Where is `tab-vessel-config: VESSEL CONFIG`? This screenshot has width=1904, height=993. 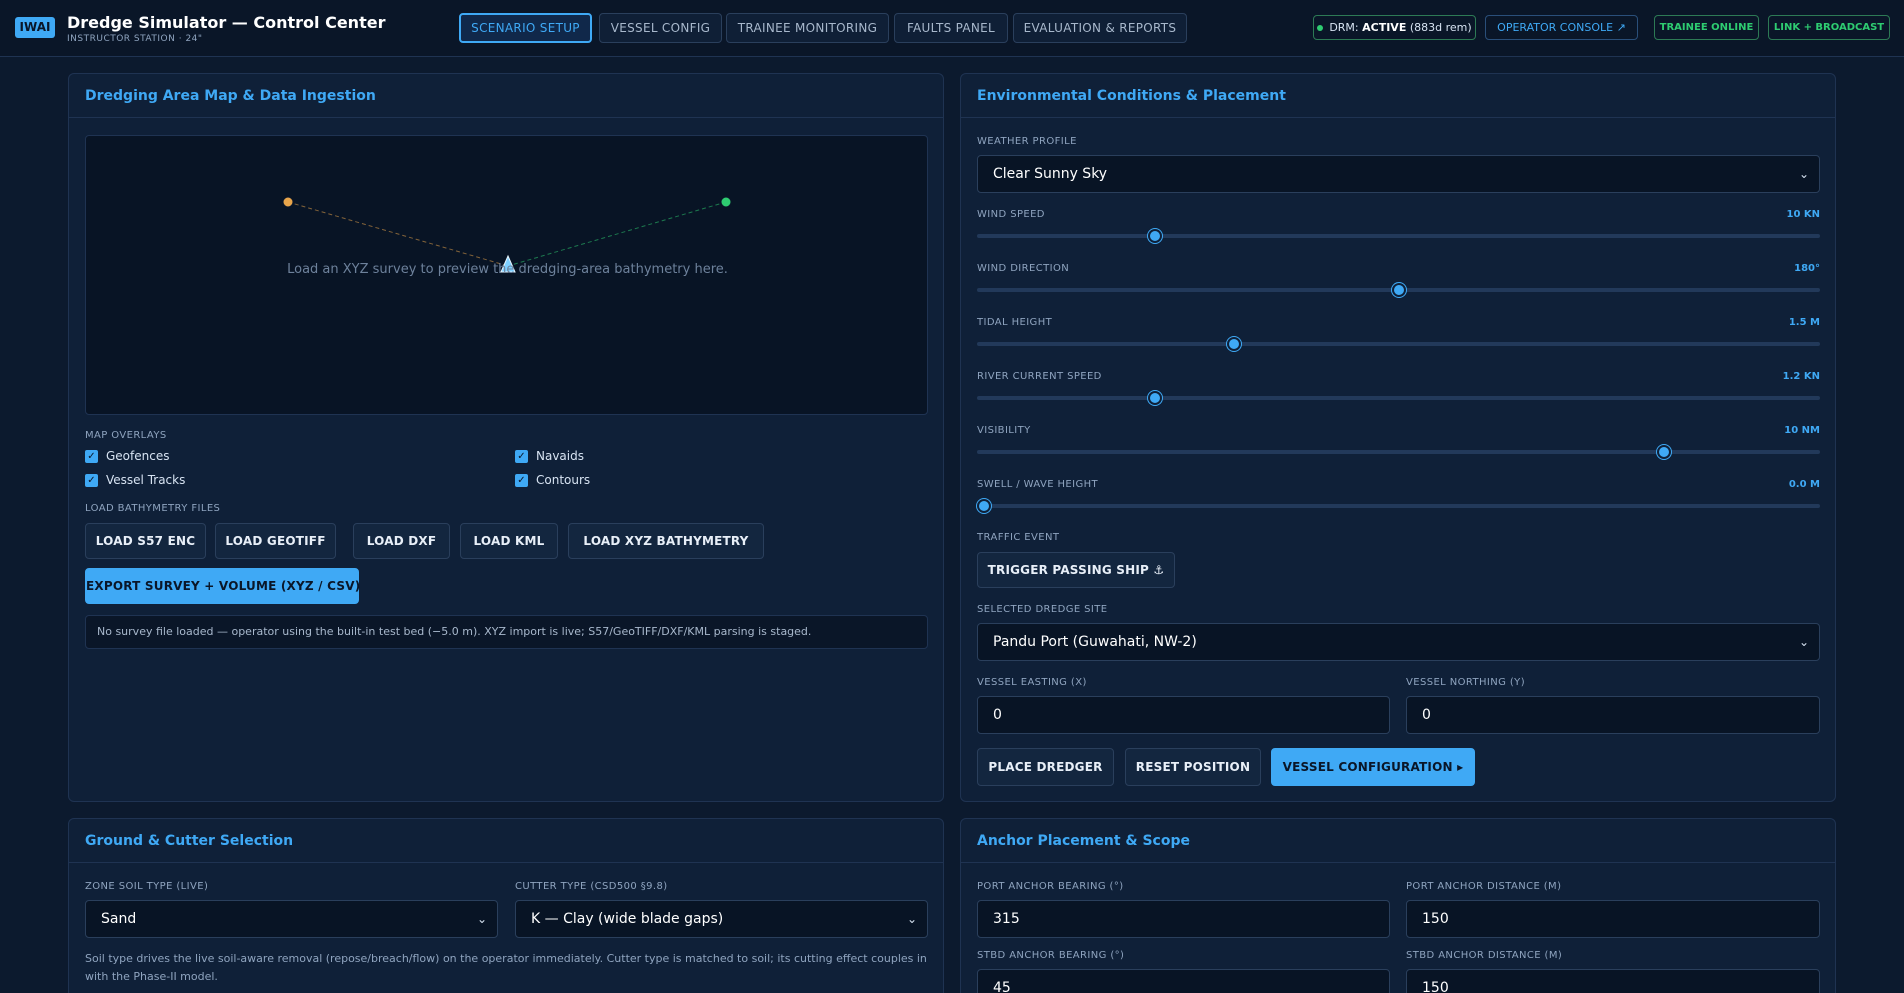
tab-vessel-config: VESSEL CONFIG is located at coordinates (660, 28).